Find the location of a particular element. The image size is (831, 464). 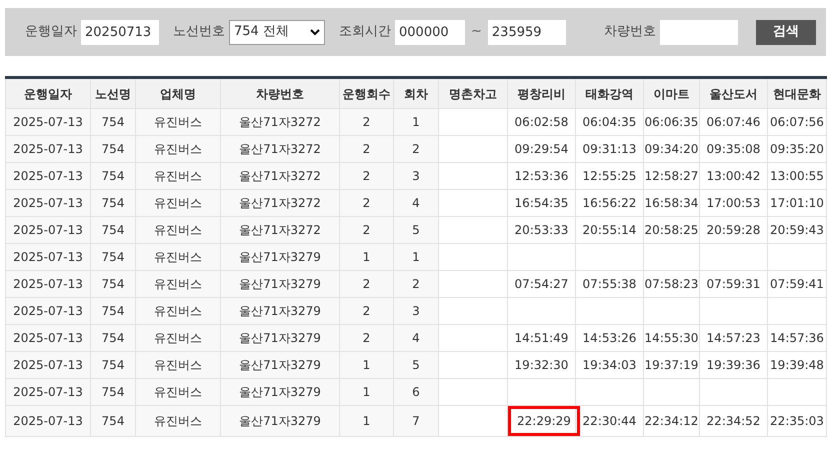

table-cell: 19:34:03 is located at coordinates (609, 365).